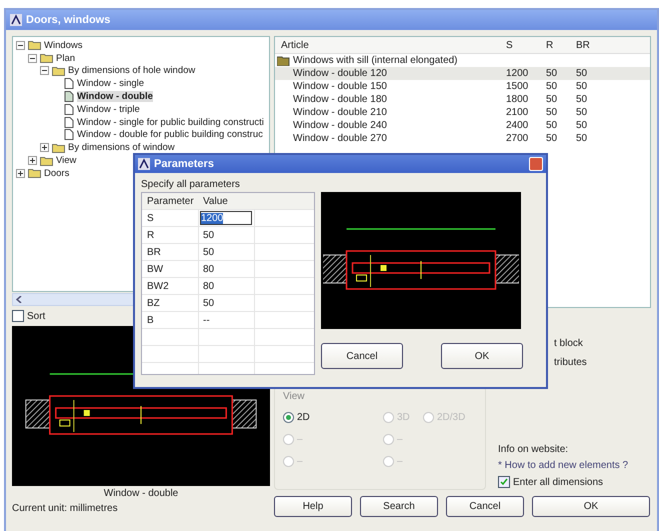 The width and height of the screenshot is (659, 531). Describe the element at coordinates (36, 316) in the screenshot. I see `checkbox-label: Sort` at that location.